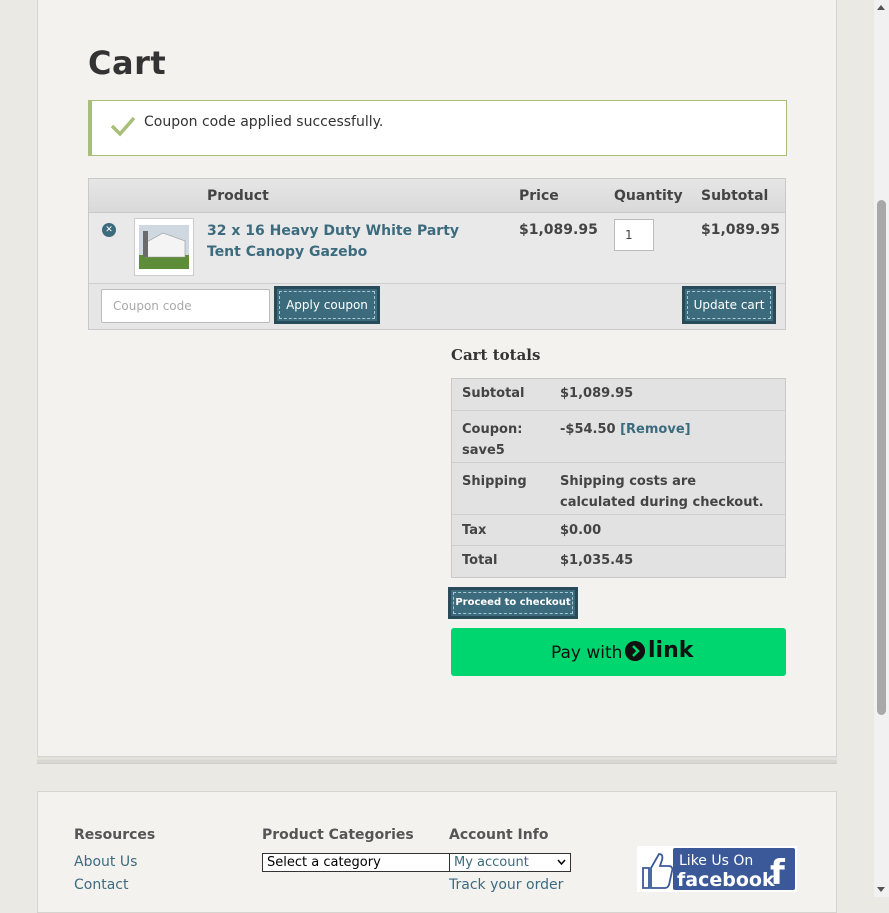 The height and width of the screenshot is (913, 889). What do you see at coordinates (648, 196) in the screenshot?
I see `header-quantity: Quantity` at bounding box center [648, 196].